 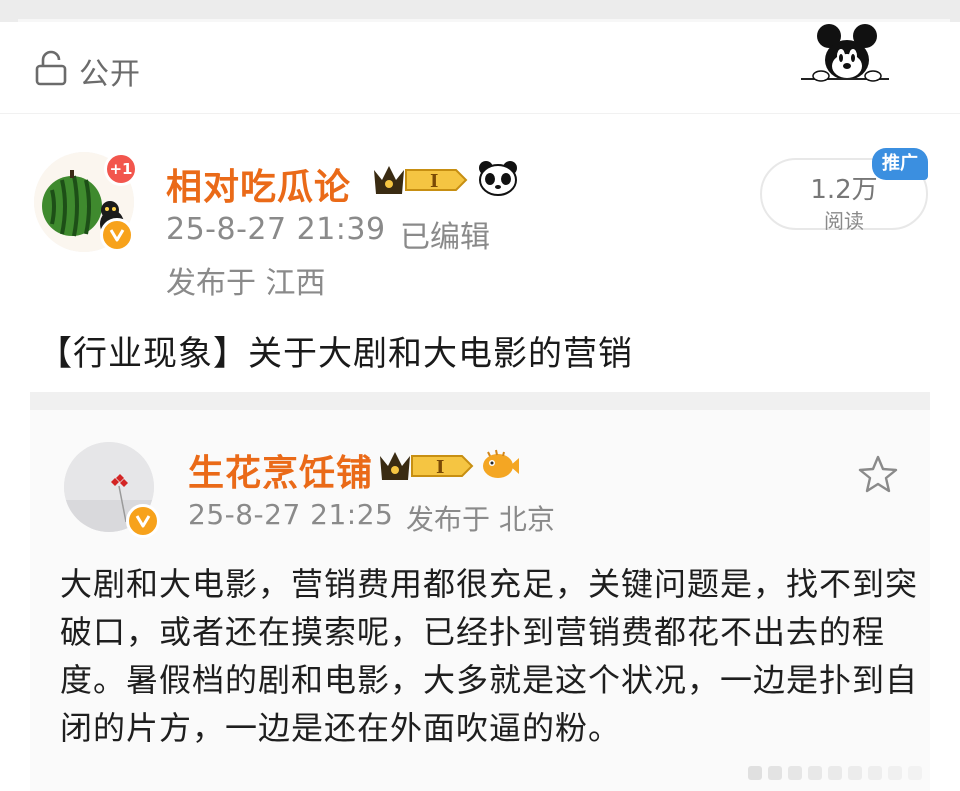 I want to click on top-gap, so click(x=480, y=11).